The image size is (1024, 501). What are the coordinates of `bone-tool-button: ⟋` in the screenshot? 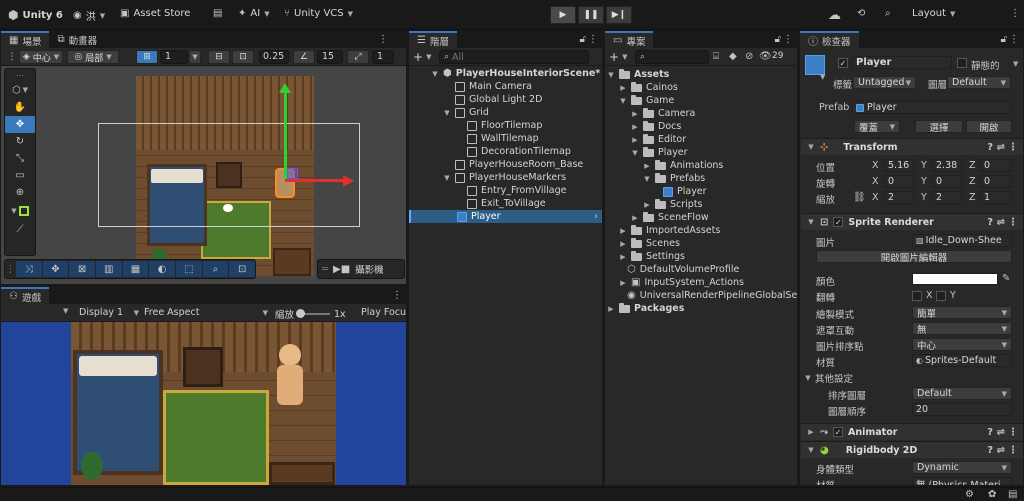 It's located at (20, 229).